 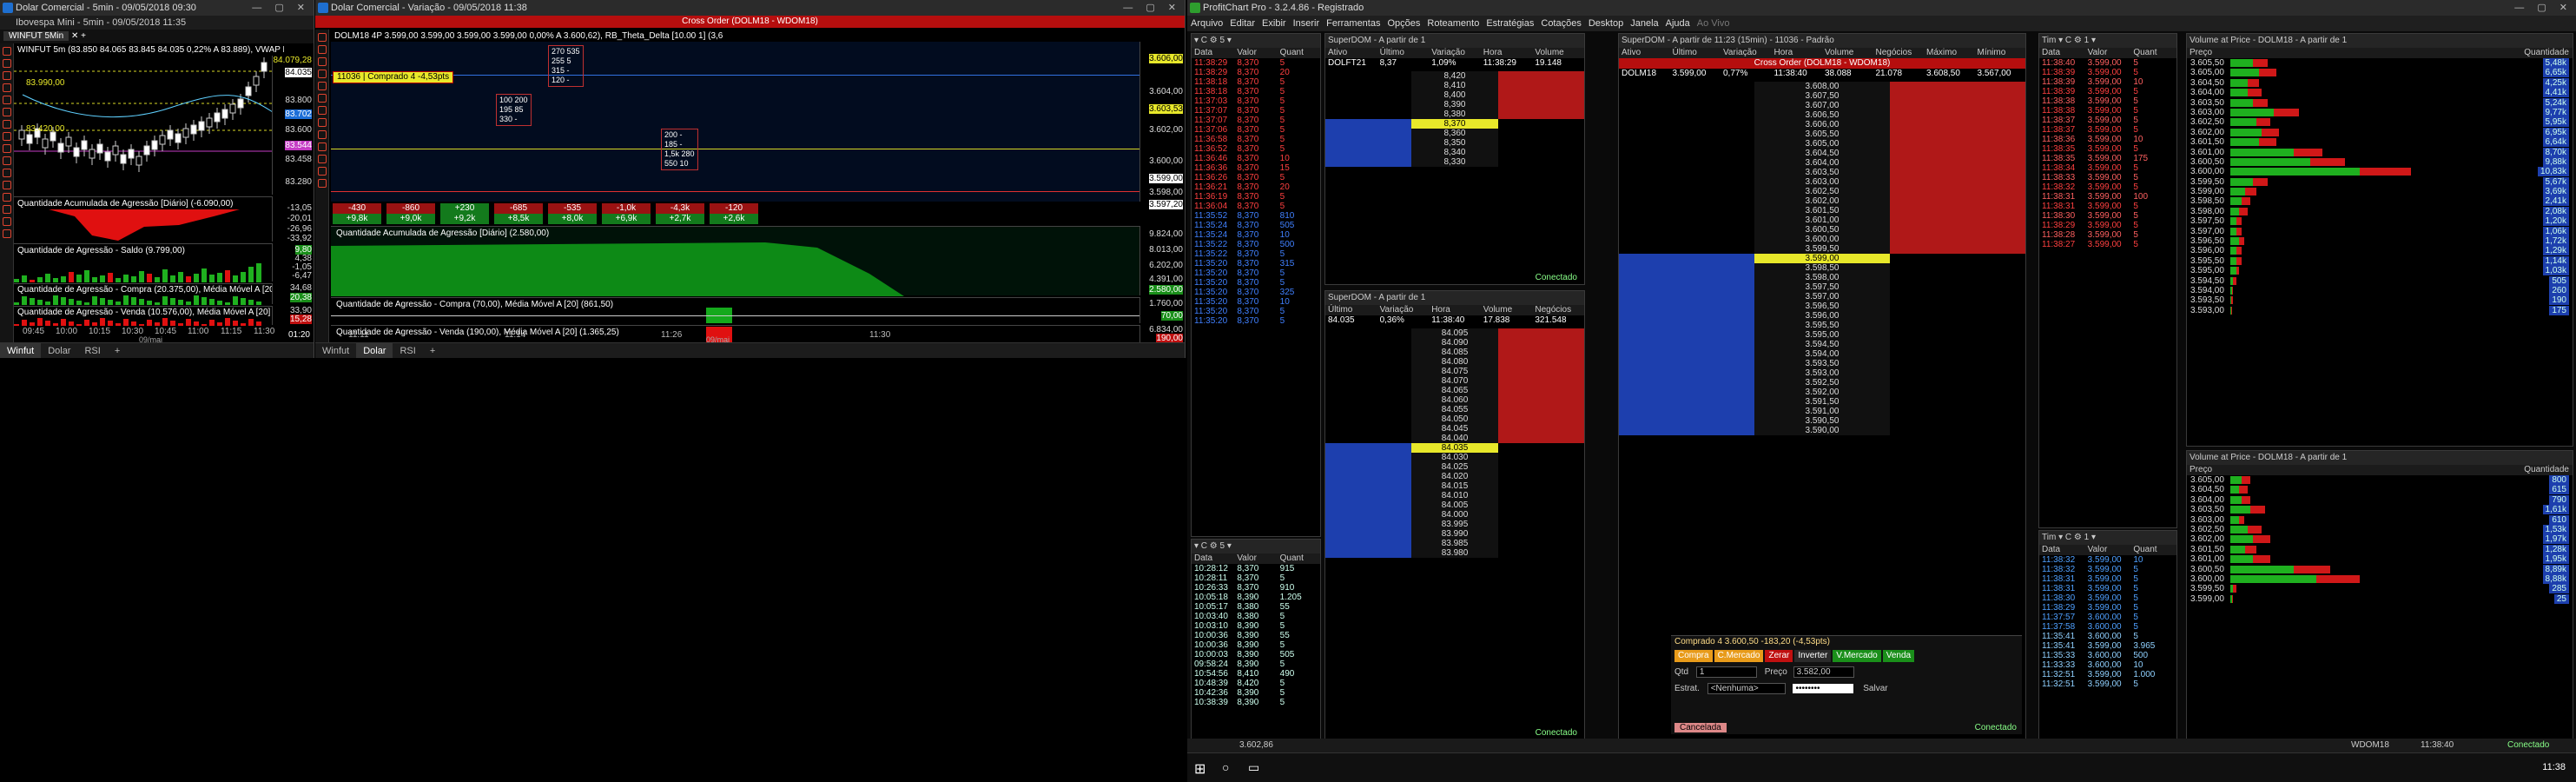 I want to click on dom-row: 84.040, so click(x=1454, y=439).